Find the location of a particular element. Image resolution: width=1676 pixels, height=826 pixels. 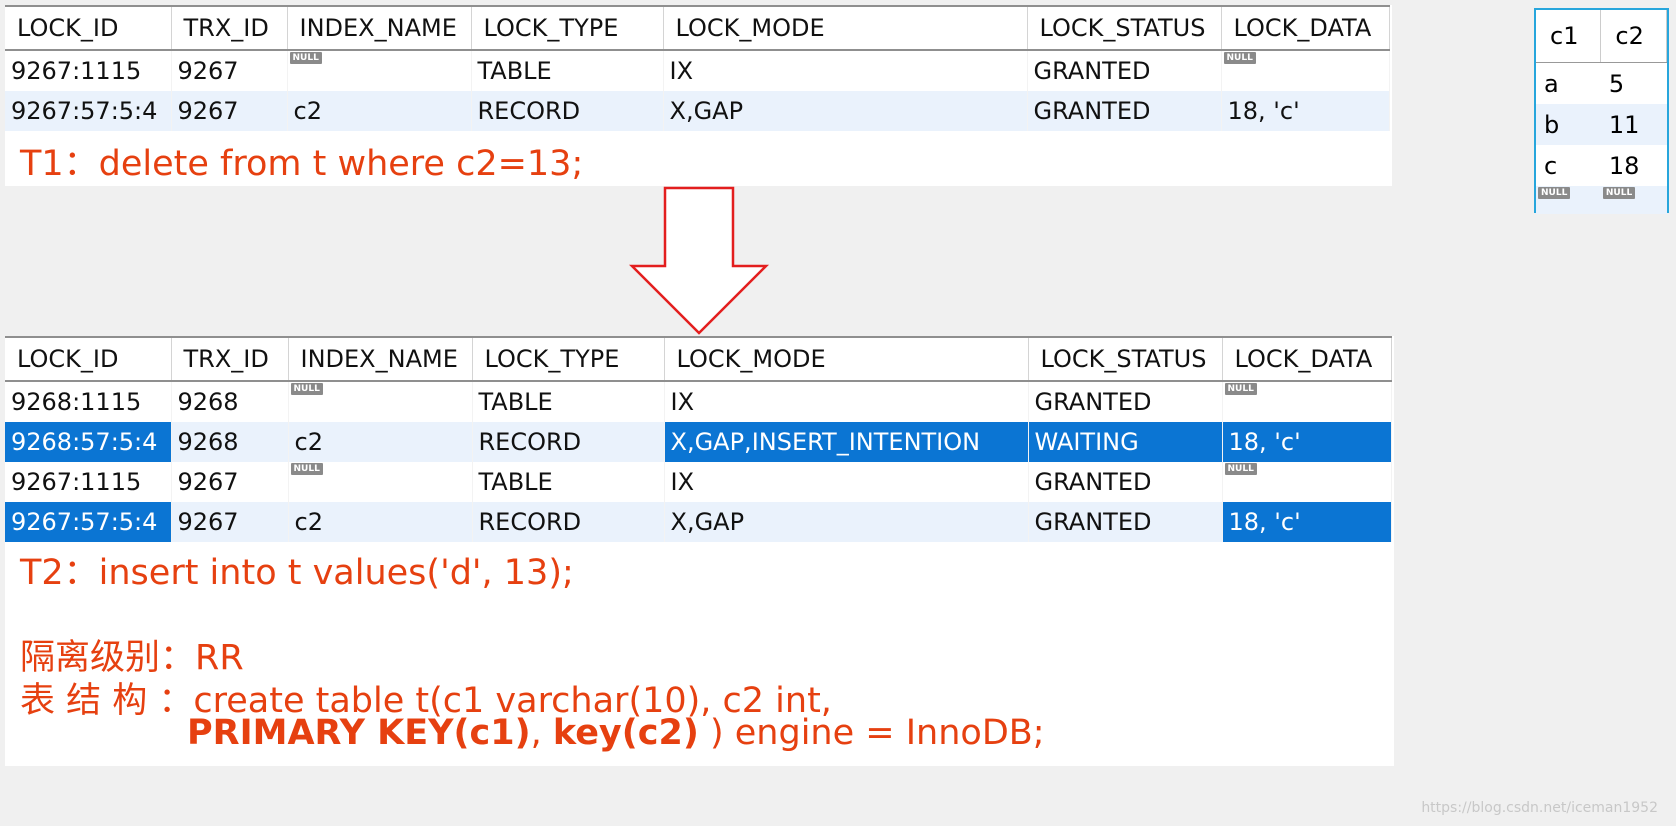

cell-lock-mode: X,GAP,INSERT_INTENTION is located at coordinates (846, 442).